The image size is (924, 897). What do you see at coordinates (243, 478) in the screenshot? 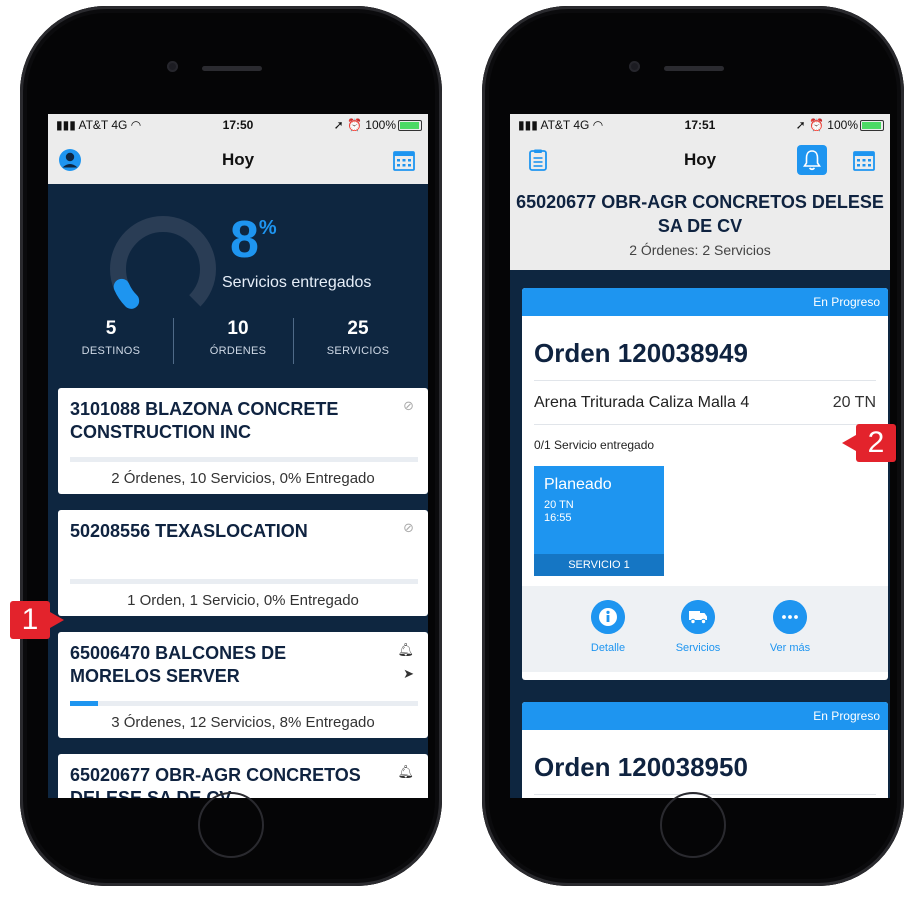
I see `destination-summary: 2 Órdenes, 10 Servicios, 0% Entregado` at bounding box center [243, 478].